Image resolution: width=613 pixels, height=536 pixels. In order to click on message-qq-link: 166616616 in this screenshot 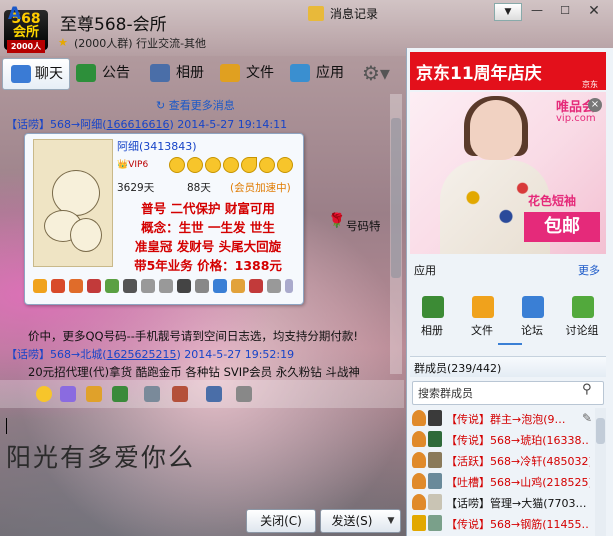, I will do `click(138, 124)`.